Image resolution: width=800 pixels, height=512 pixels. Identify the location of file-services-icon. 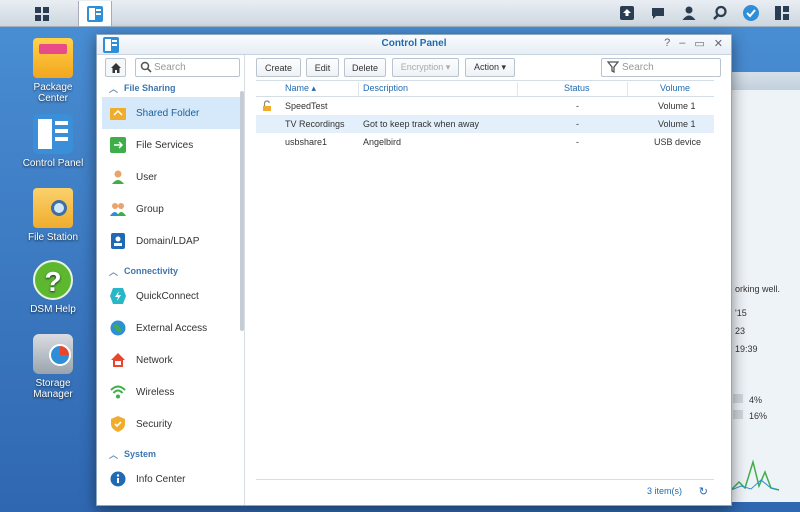
(118, 145).